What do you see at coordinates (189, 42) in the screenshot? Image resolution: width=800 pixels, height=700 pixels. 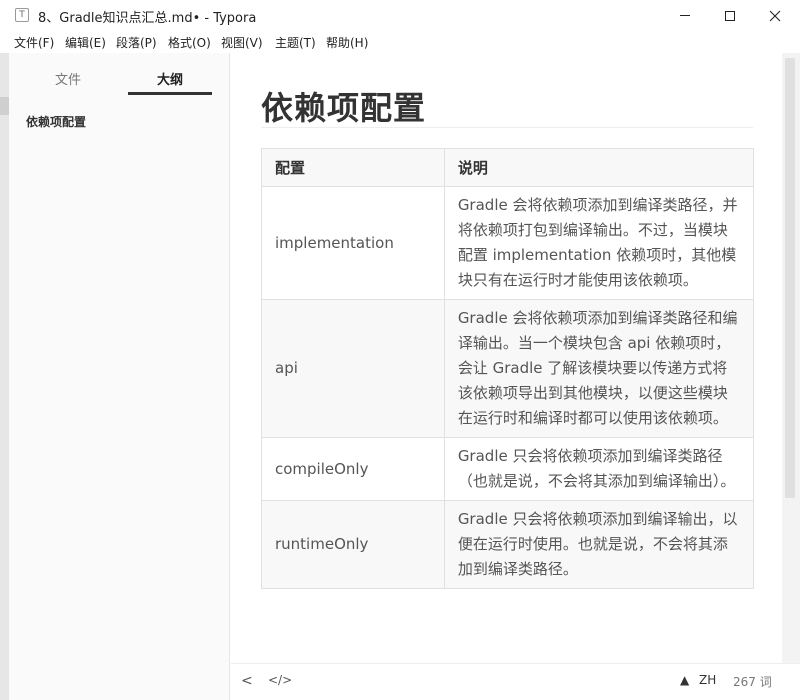 I see `menu-format: 格式(O)` at bounding box center [189, 42].